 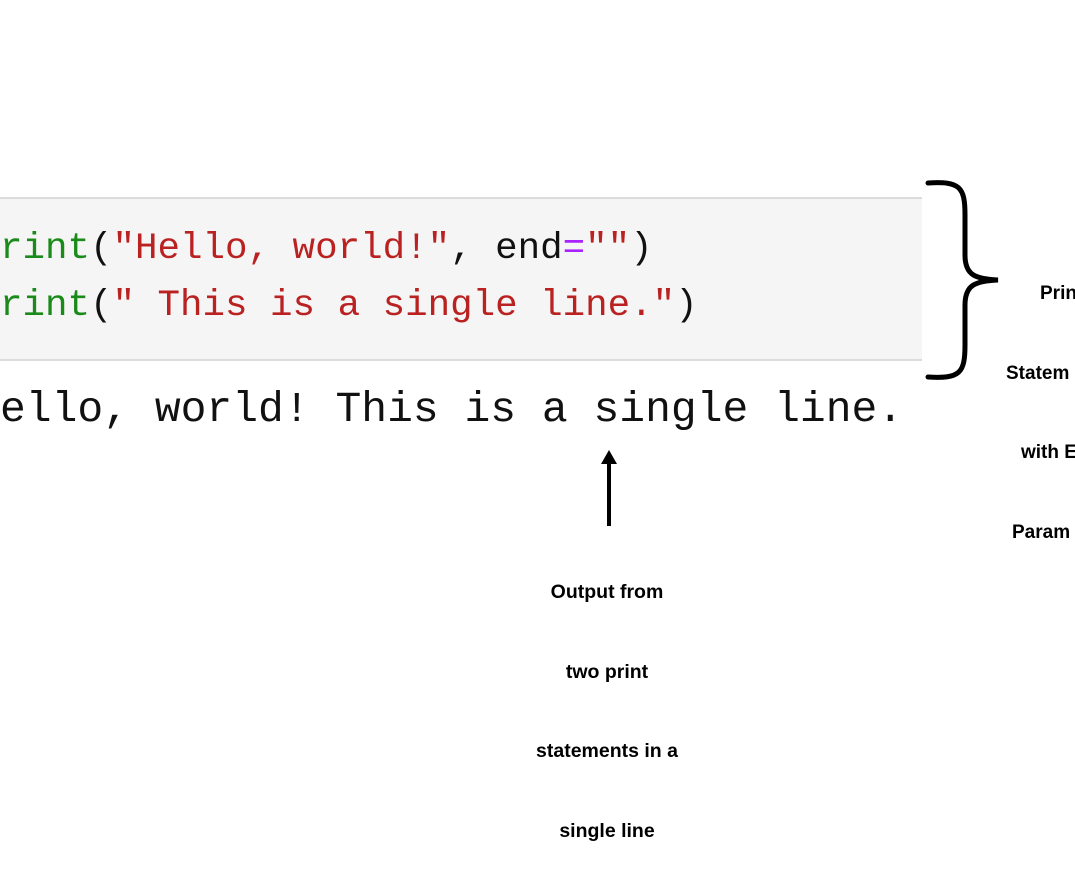 What do you see at coordinates (1038, 373) in the screenshot?
I see `annotation-line: Statem` at bounding box center [1038, 373].